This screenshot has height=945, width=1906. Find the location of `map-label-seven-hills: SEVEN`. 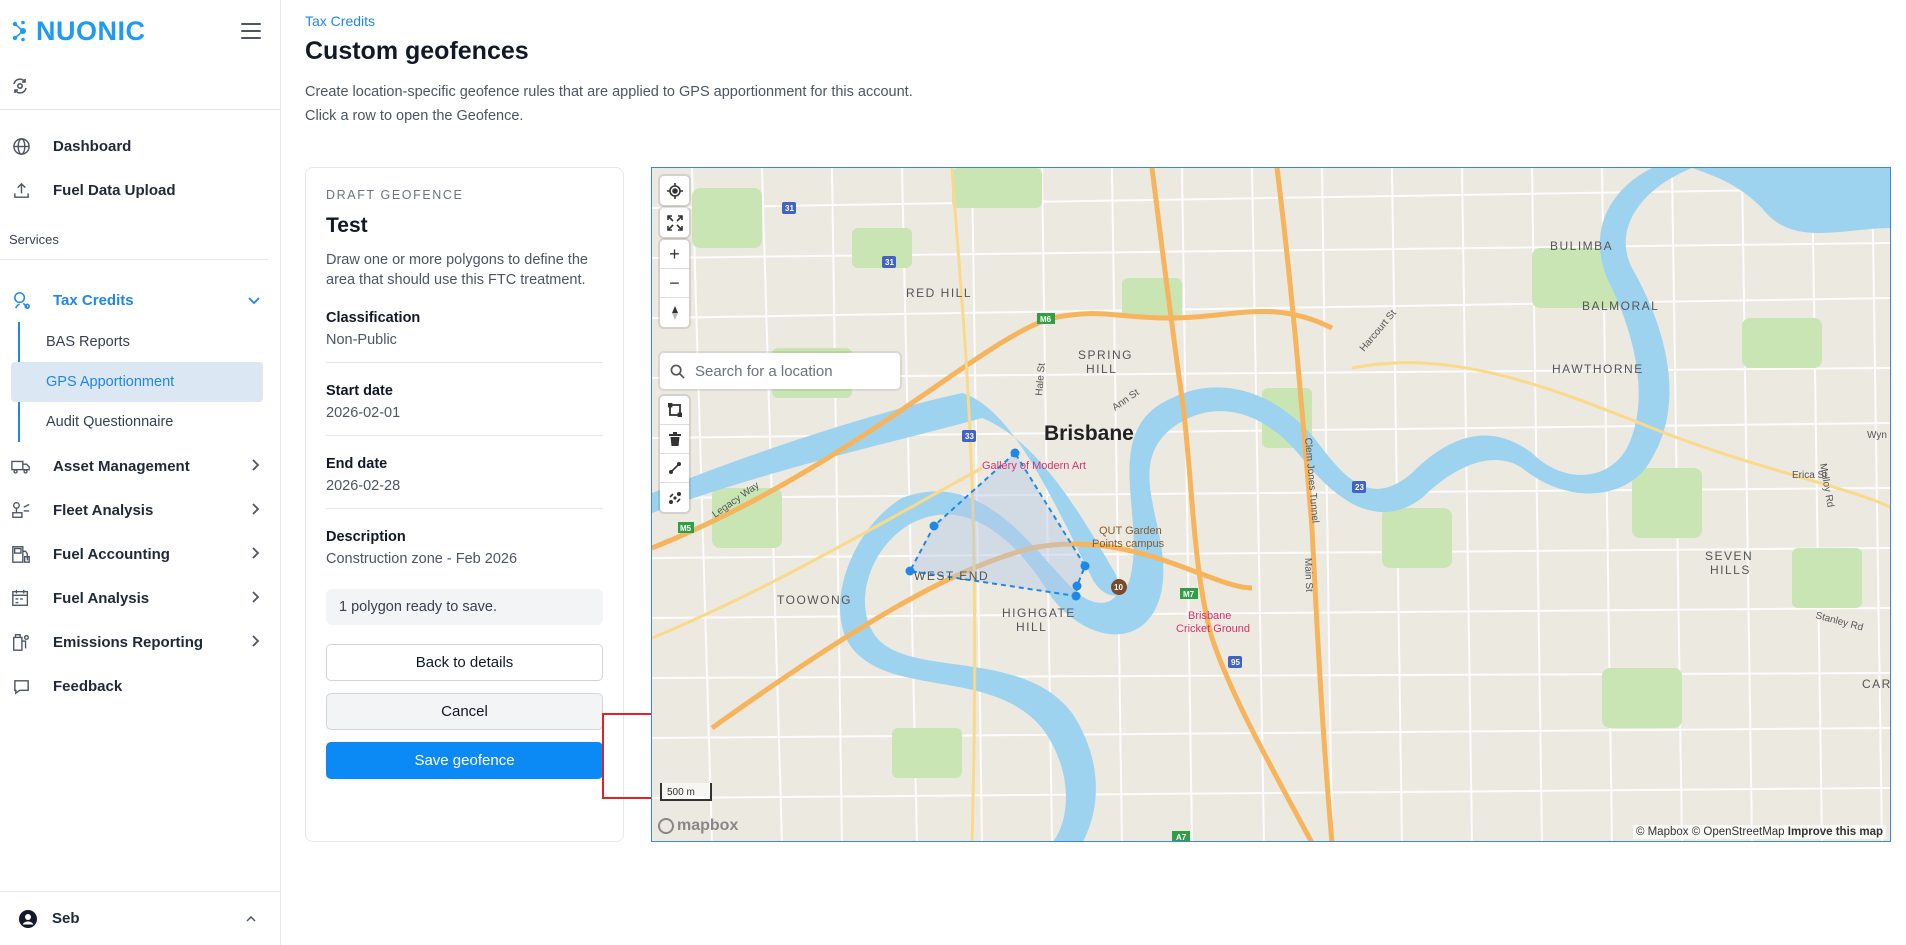

map-label-seven-hills: SEVEN is located at coordinates (1729, 556).